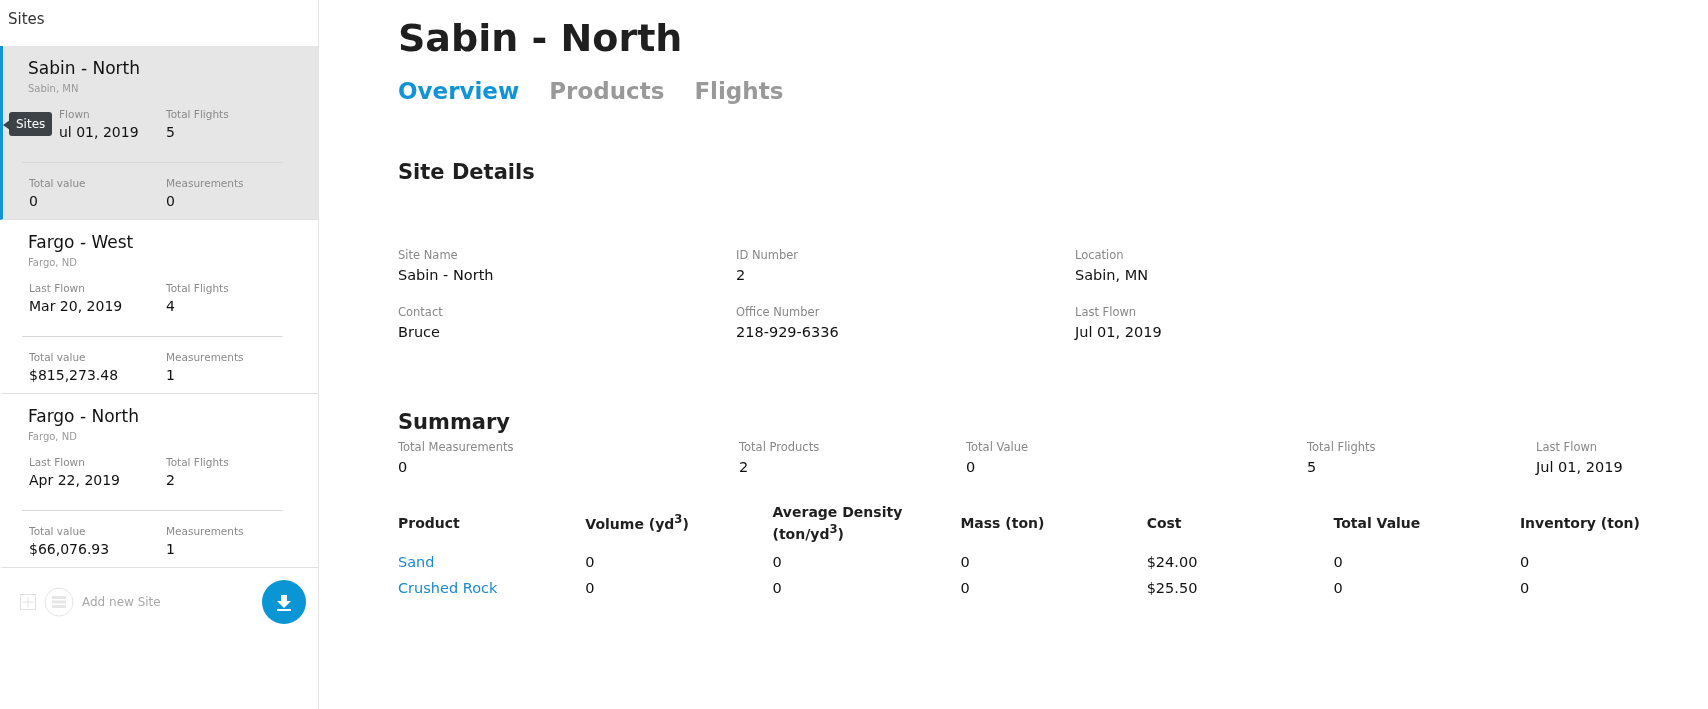  Describe the element at coordinates (739, 91) in the screenshot. I see `tab: Flights` at that location.